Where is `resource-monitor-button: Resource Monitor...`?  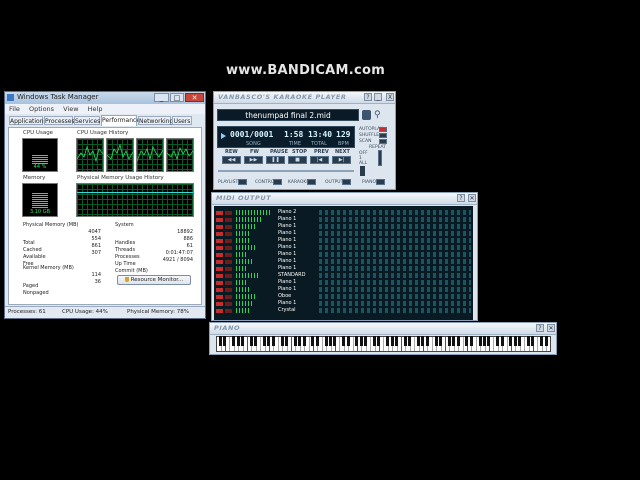
resource-monitor-button: Resource Monitor... is located at coordinates (154, 280).